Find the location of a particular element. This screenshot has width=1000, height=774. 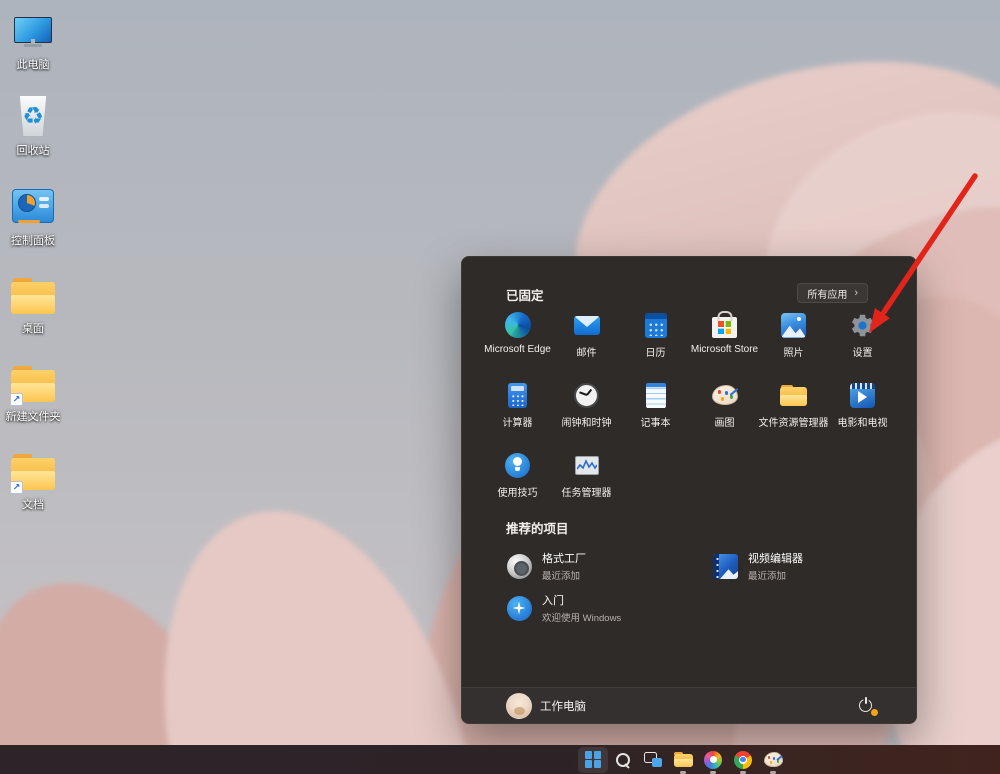

recycle-bin-icon: ♻ is located at coordinates (33, 116).